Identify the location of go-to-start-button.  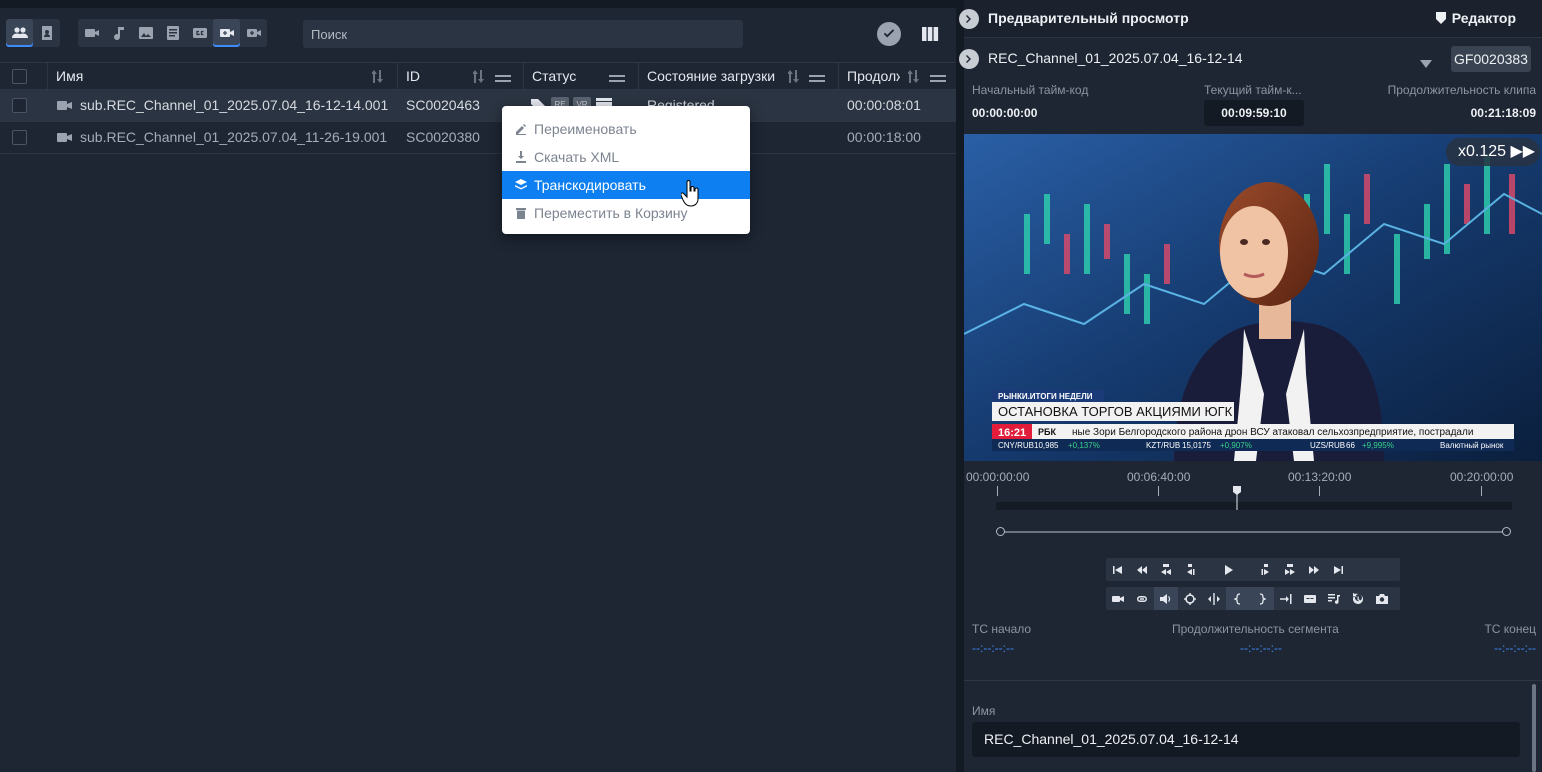
(1118, 569).